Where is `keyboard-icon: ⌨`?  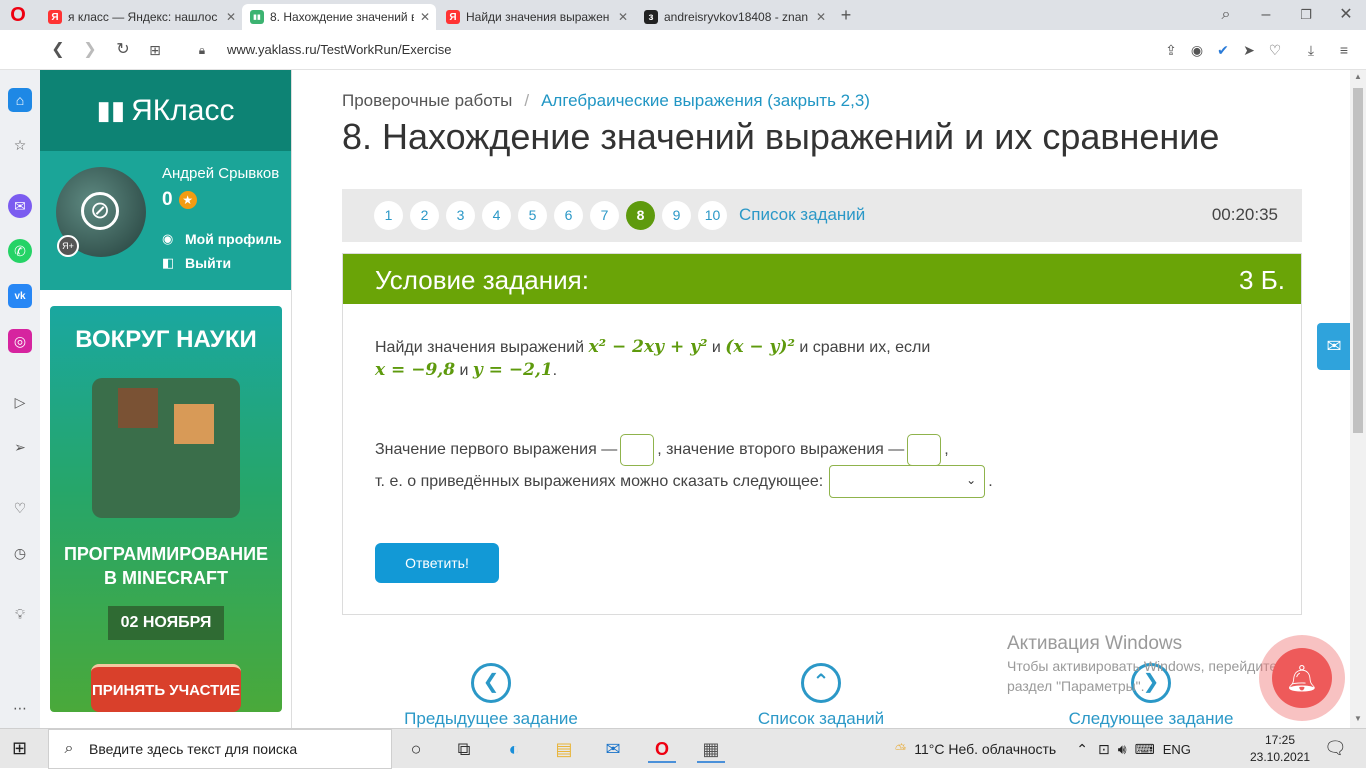
keyboard-icon: ⌨ is located at coordinates (1145, 749).